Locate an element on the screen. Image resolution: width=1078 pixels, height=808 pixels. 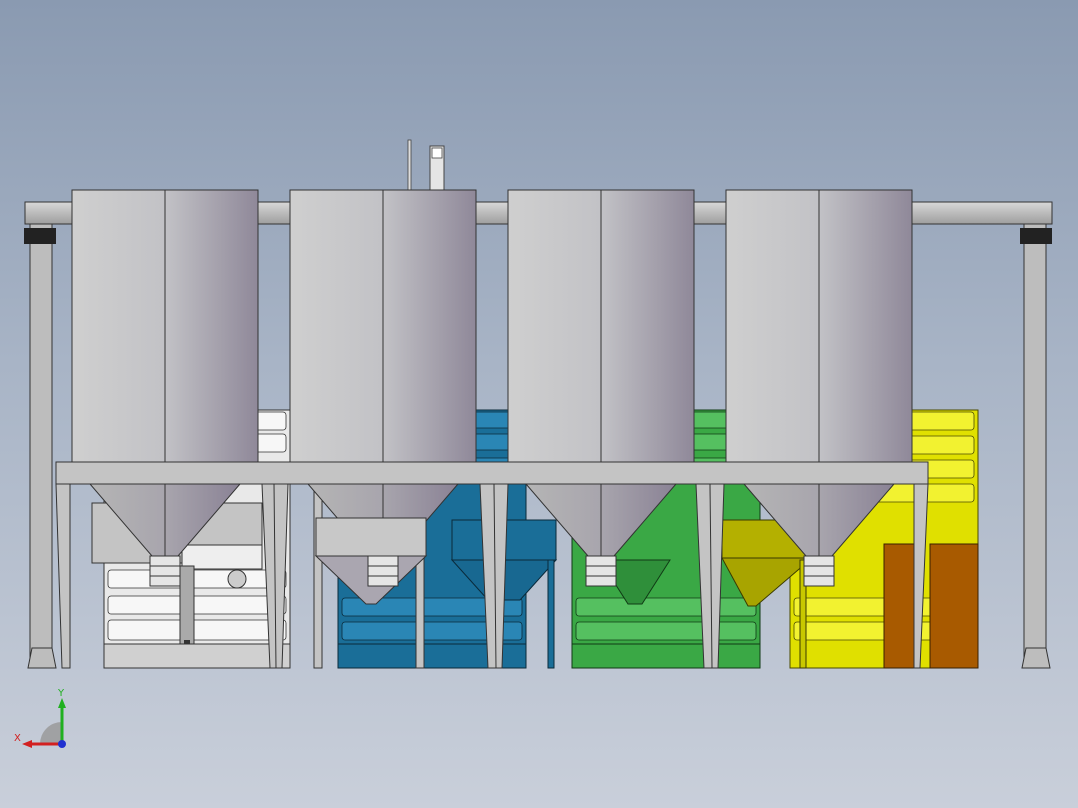
axis-triad-icon is located at coordinates (44, 723).